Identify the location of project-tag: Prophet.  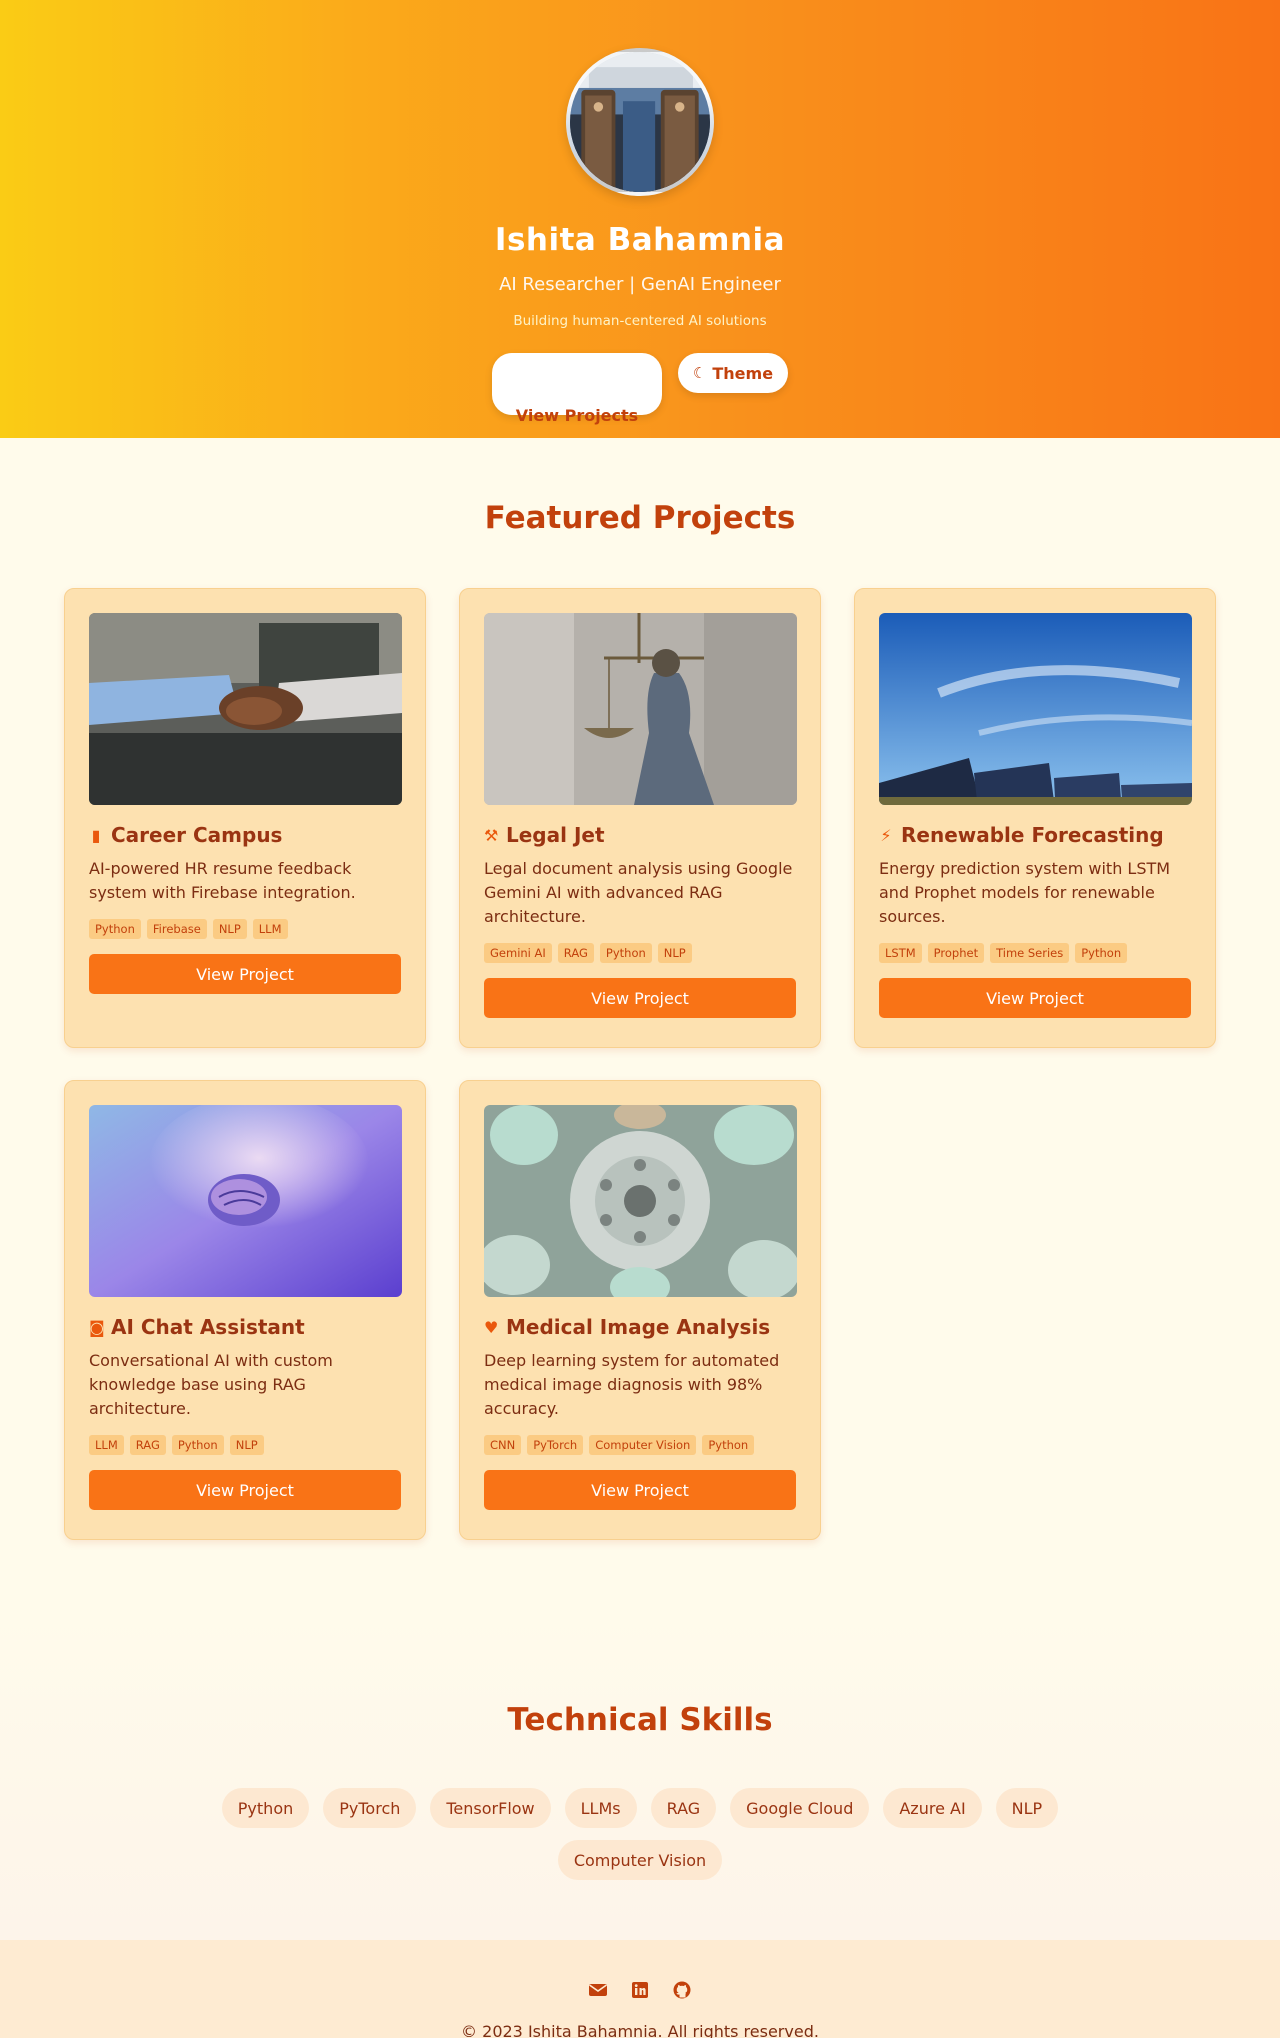
(956, 953).